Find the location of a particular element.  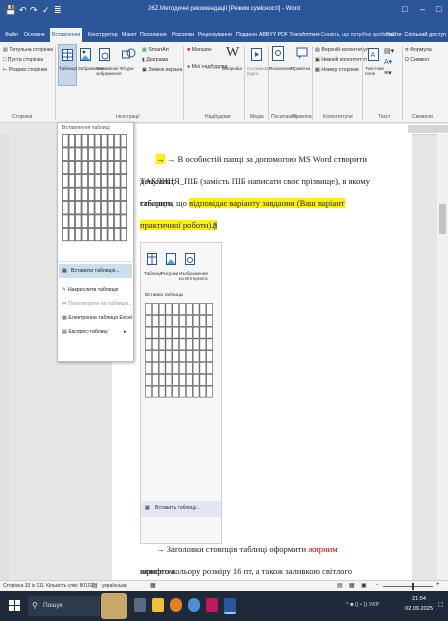

tab-view: Подання is located at coordinates (246, 35).